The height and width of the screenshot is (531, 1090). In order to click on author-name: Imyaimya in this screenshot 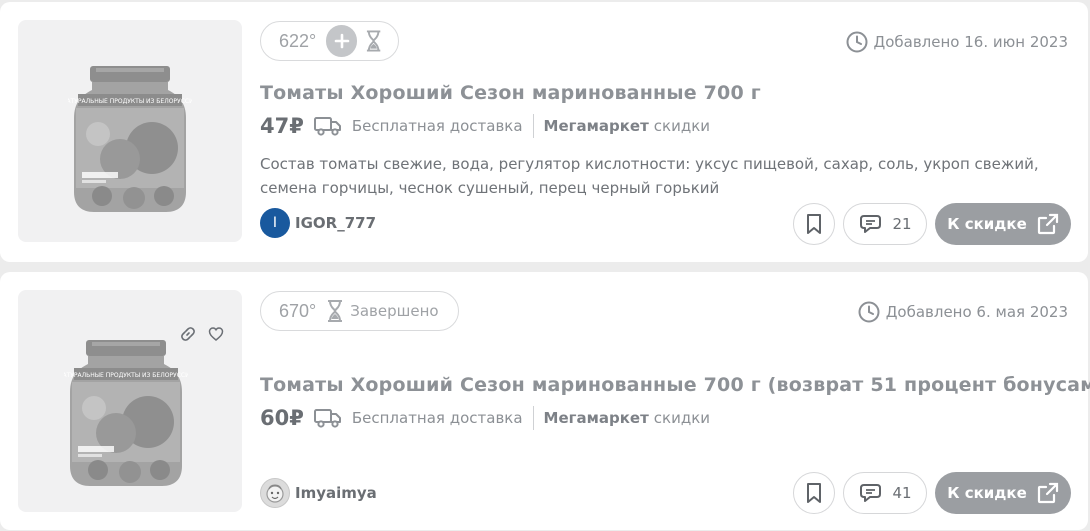, I will do `click(336, 493)`.